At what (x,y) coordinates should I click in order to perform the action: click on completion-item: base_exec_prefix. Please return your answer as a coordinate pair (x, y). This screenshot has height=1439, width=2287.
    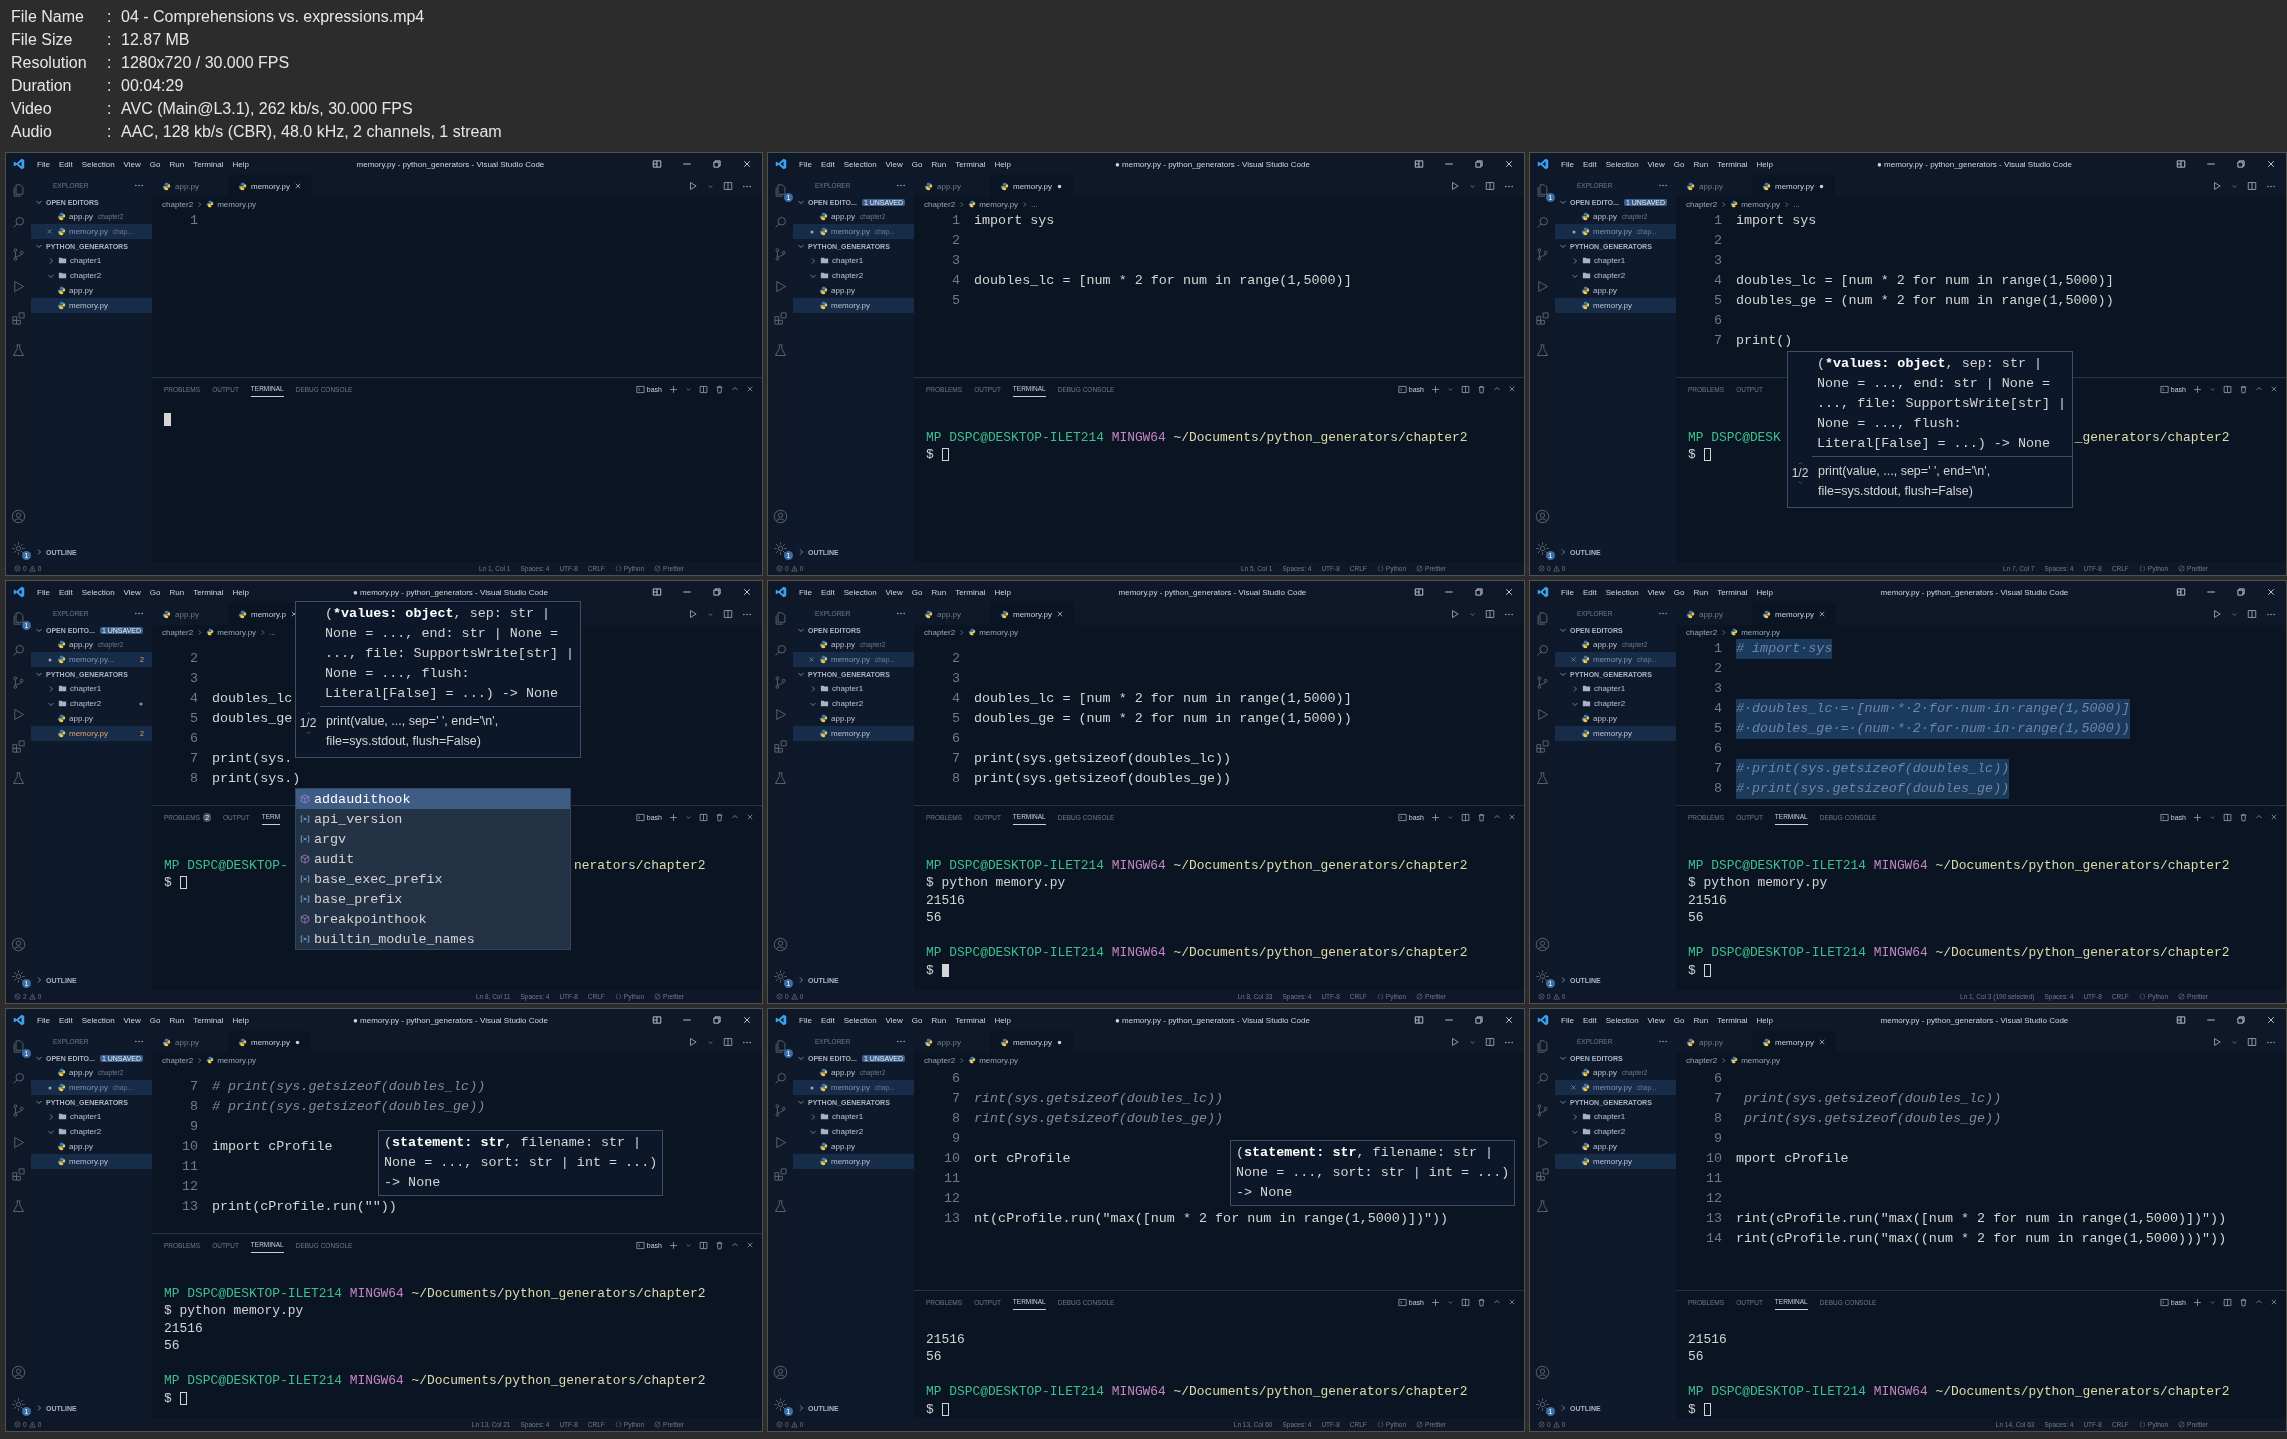
    Looking at the image, I should click on (433, 879).